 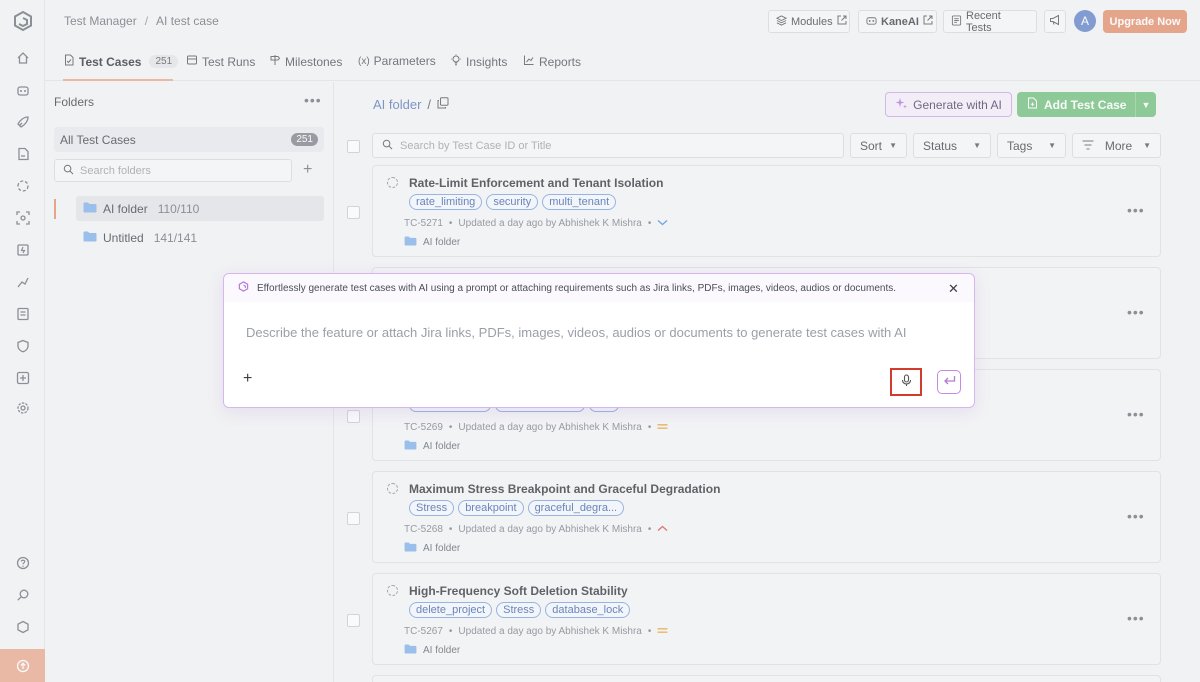 What do you see at coordinates (243, 288) in the screenshot?
I see `kaneai-logo-icon` at bounding box center [243, 288].